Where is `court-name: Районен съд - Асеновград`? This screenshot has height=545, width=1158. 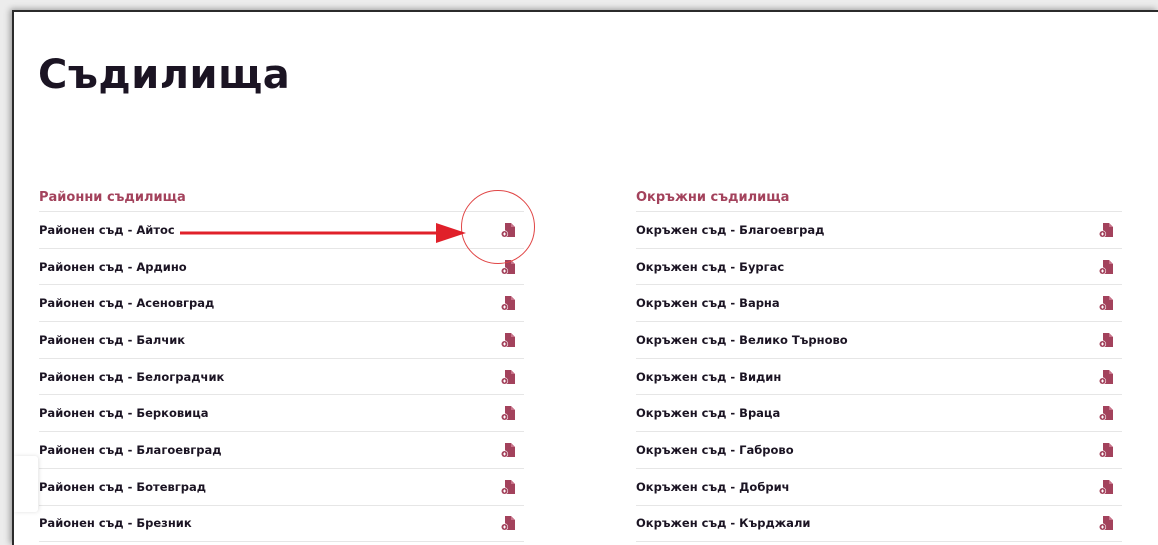
court-name: Районен съд - Асеновград is located at coordinates (126, 303).